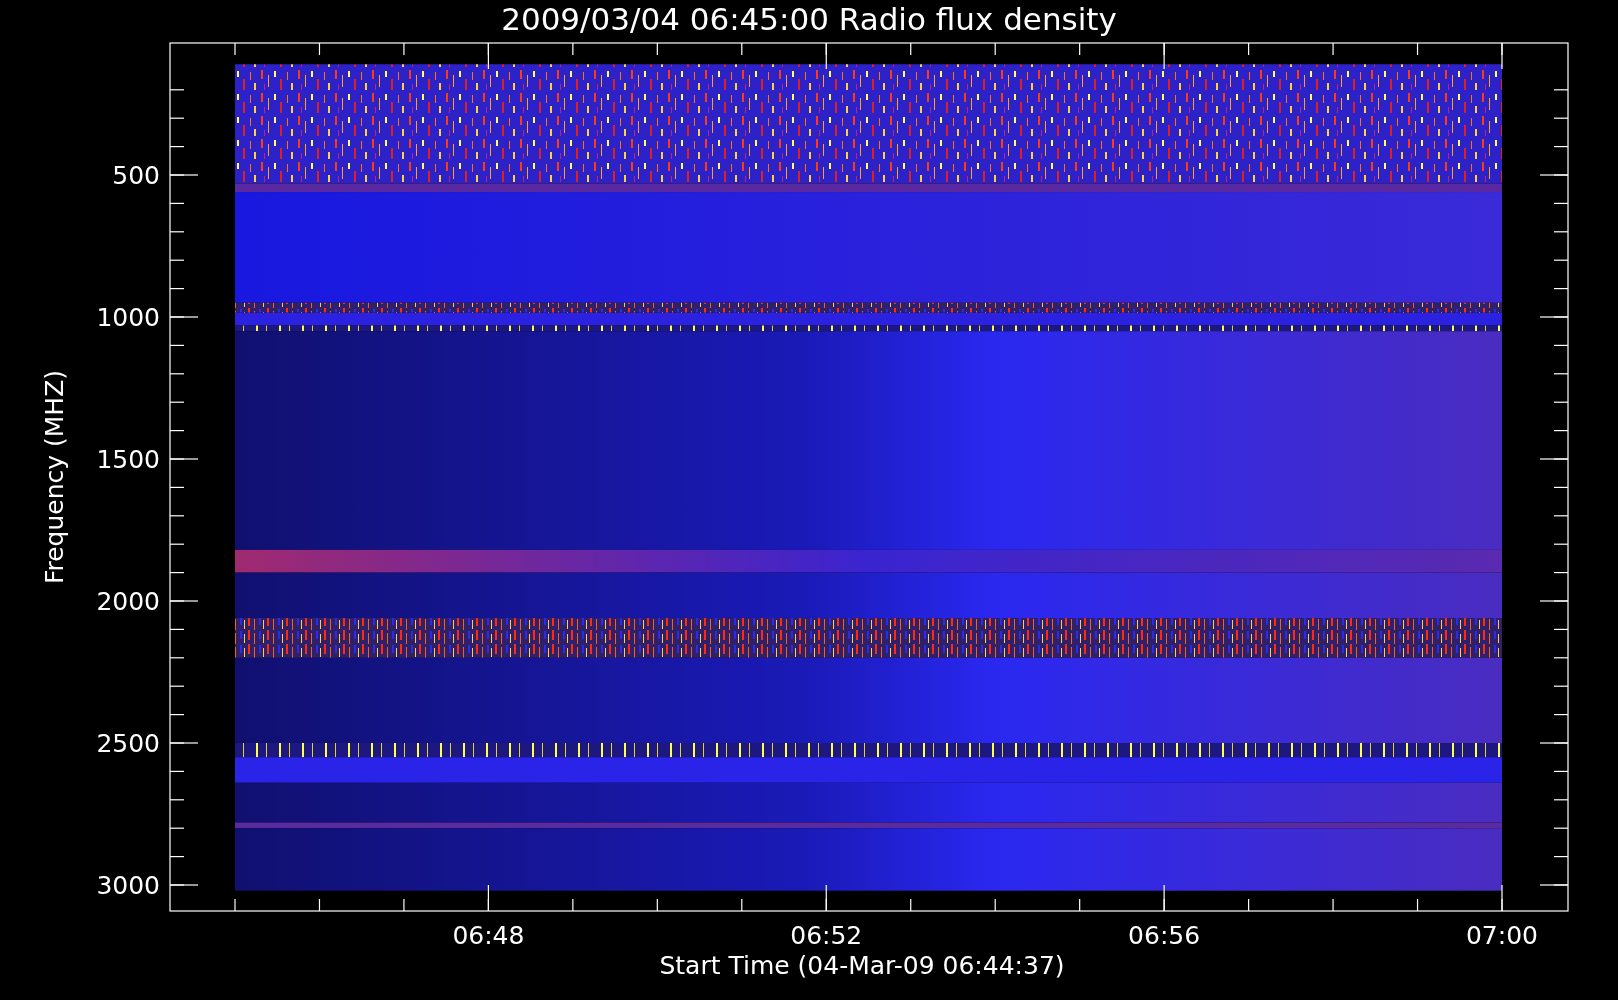  What do you see at coordinates (1502, 935) in the screenshot?
I see `x-tick-label: 07:00` at bounding box center [1502, 935].